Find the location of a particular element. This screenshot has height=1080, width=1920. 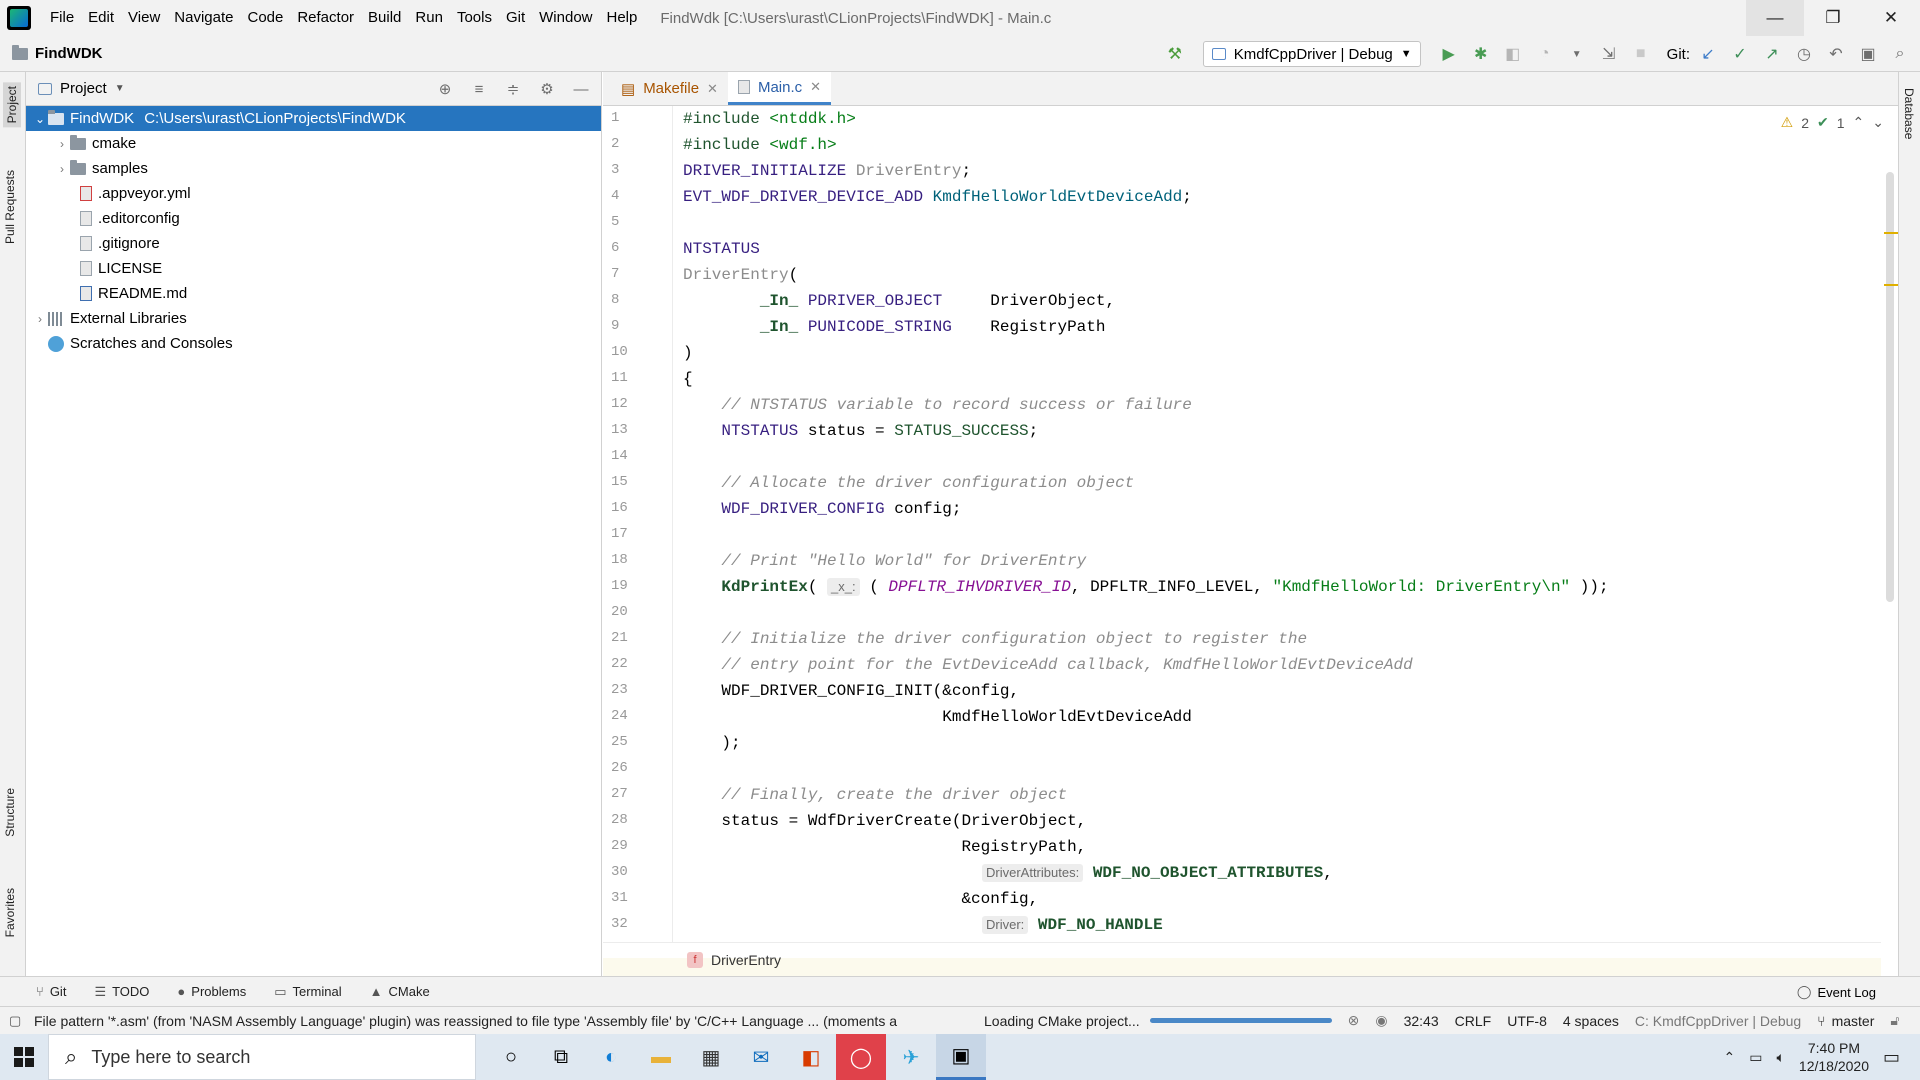

collapse-all-icon: ≑ is located at coordinates (513, 89).